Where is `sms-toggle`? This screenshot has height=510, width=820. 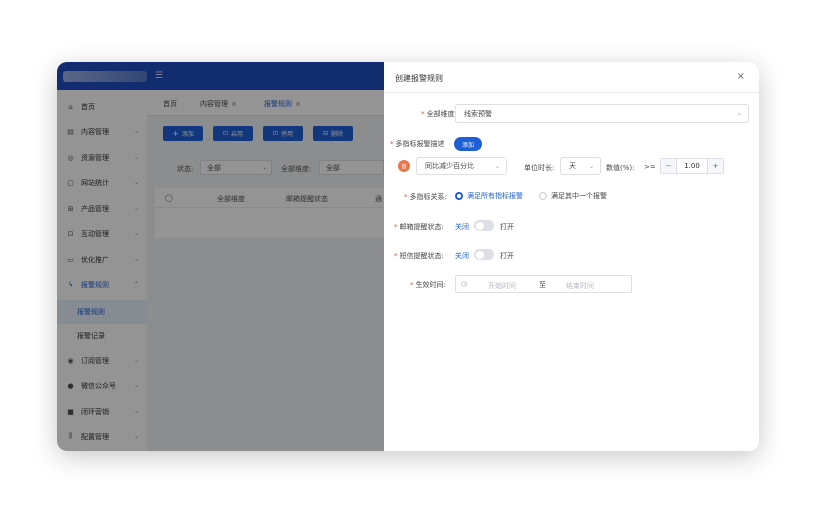
sms-toggle is located at coordinates (484, 254).